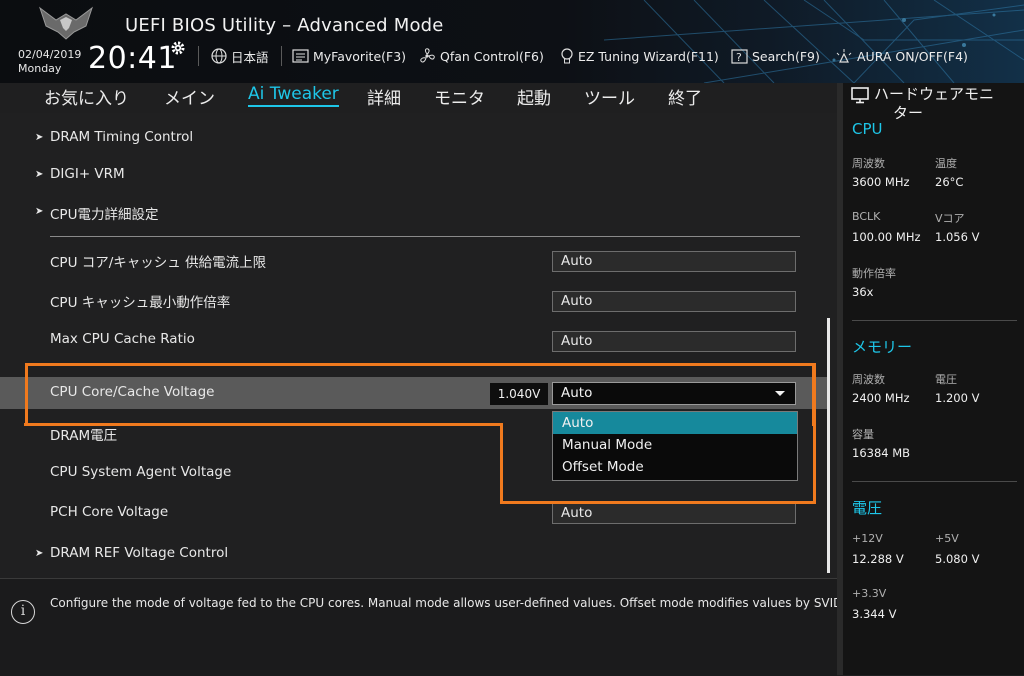  What do you see at coordinates (881, 398) in the screenshot?
I see `mem-freq-value: 2400 MHz` at bounding box center [881, 398].